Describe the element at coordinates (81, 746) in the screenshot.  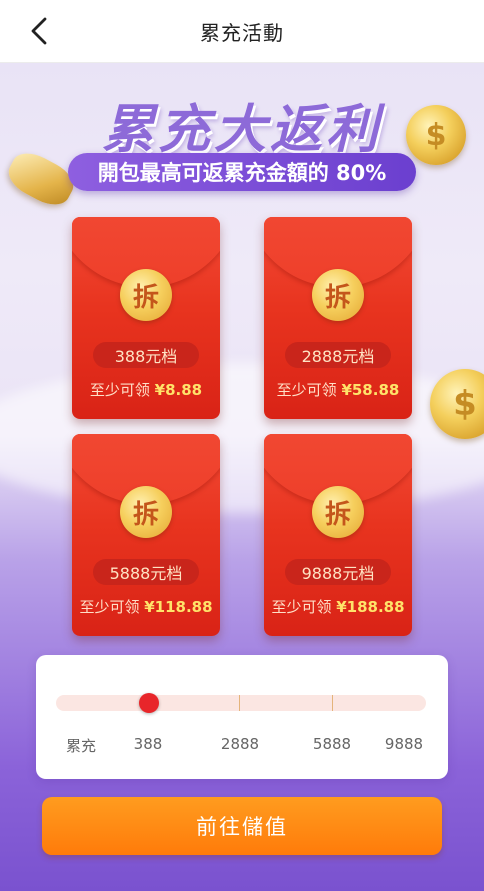
I see `progress-label: 累充` at that location.